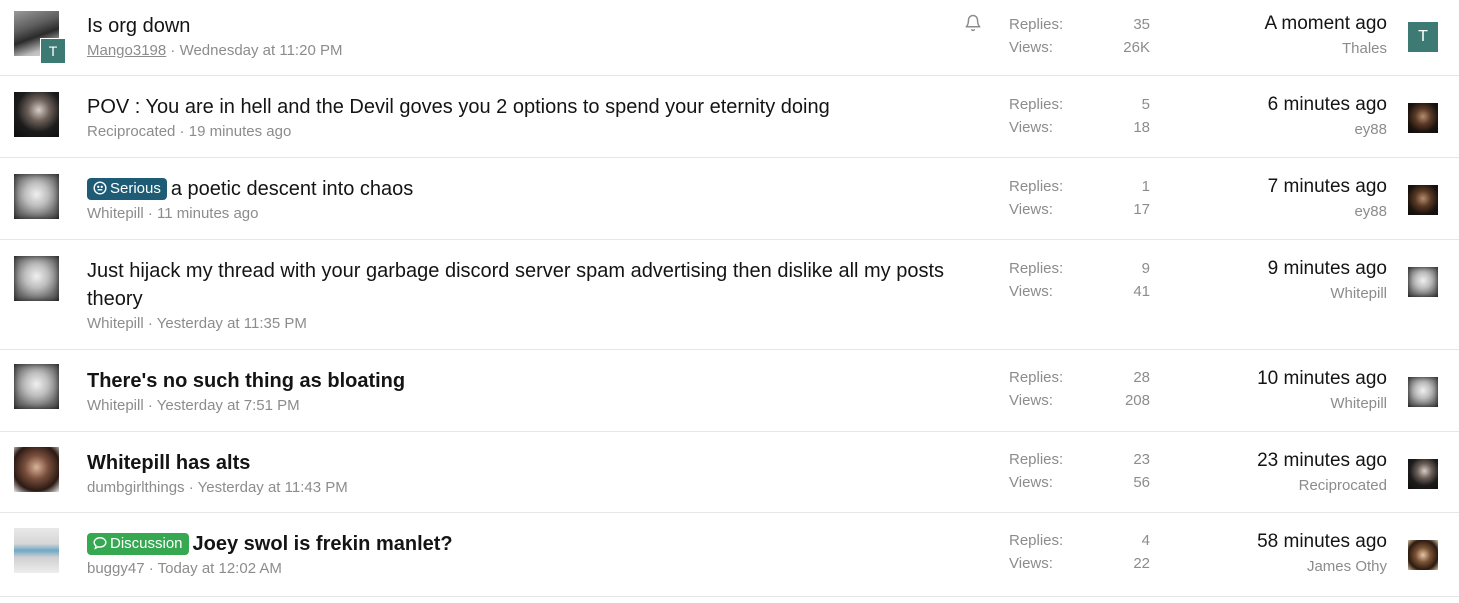 The width and height of the screenshot is (1459, 603). What do you see at coordinates (1257, 379) in the screenshot?
I see `latest-time: 10 minutes ago` at bounding box center [1257, 379].